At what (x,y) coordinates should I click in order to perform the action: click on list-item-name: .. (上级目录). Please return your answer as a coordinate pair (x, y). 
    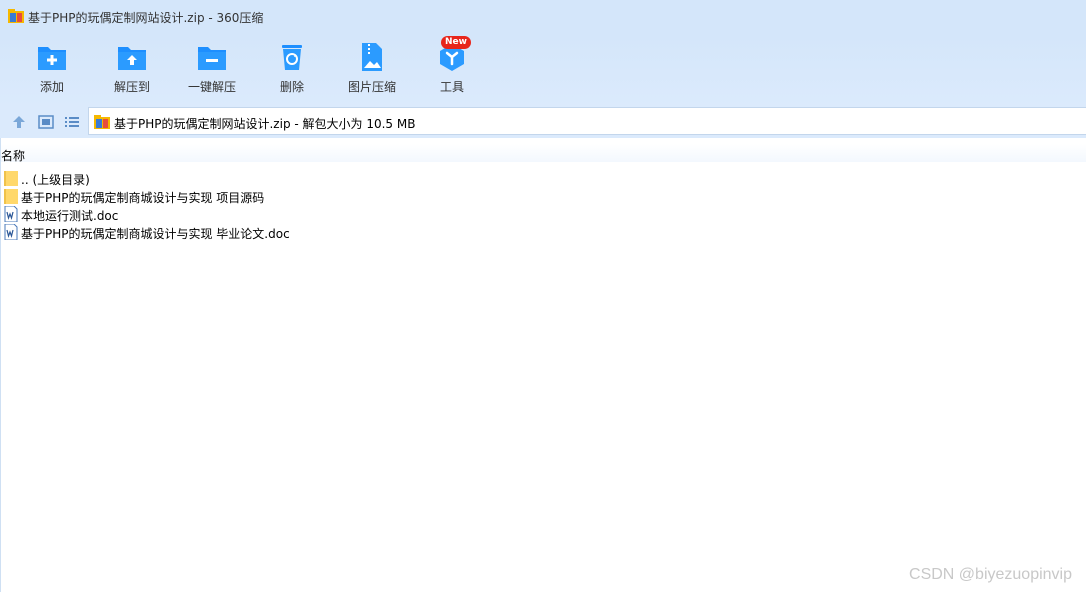
    Looking at the image, I should click on (55, 180).